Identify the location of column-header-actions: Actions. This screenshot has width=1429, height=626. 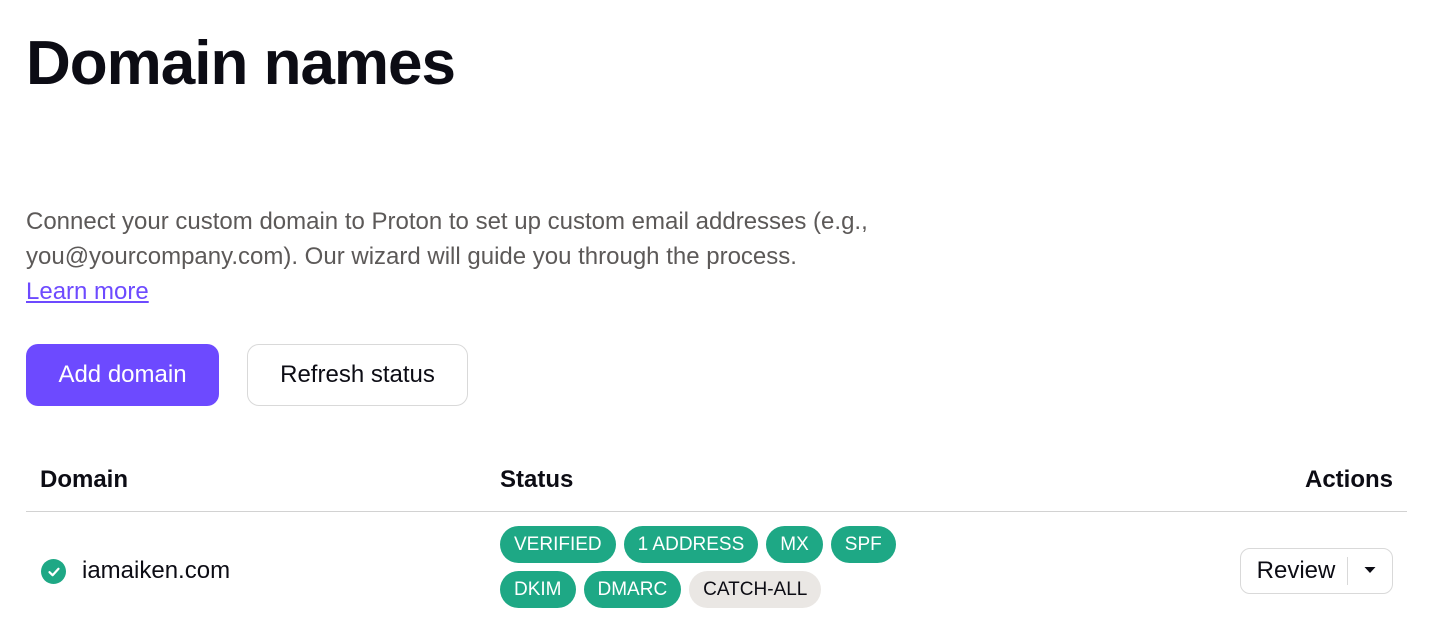
(1348, 479).